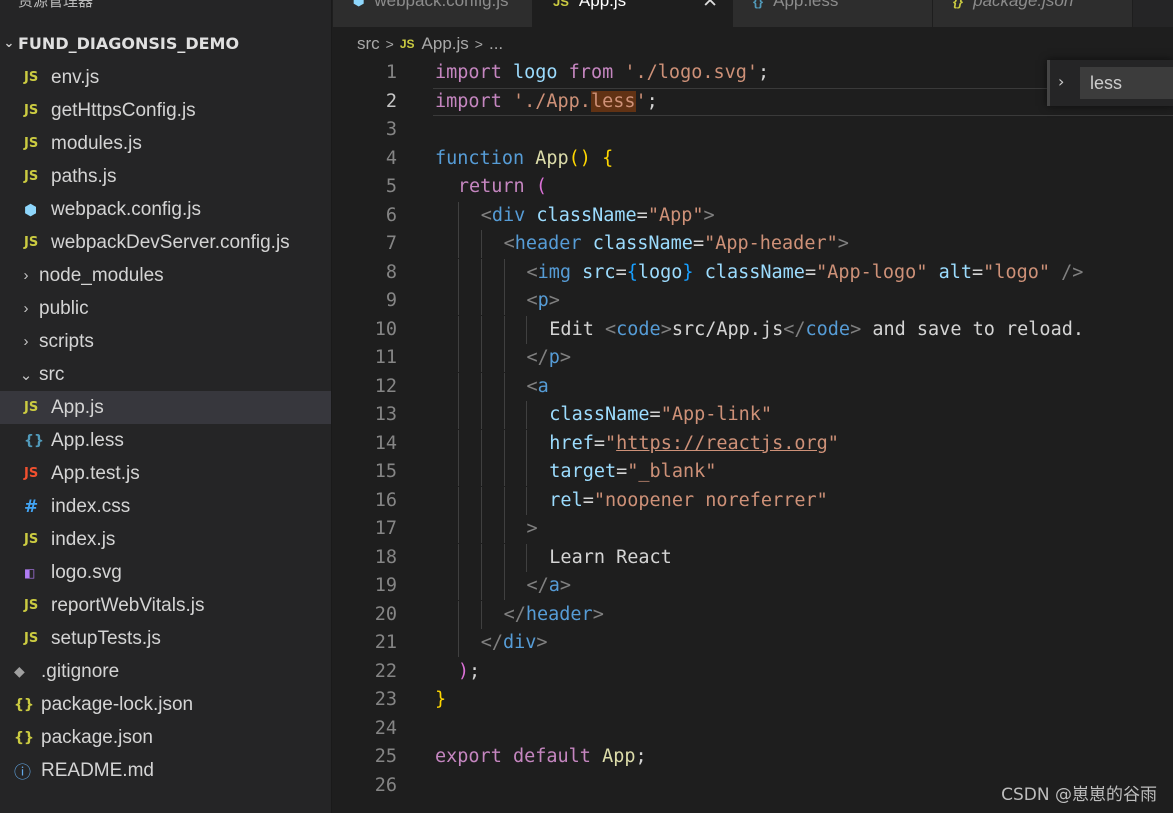 The width and height of the screenshot is (1173, 813). I want to click on file-item: JS App.js, so click(165, 407).